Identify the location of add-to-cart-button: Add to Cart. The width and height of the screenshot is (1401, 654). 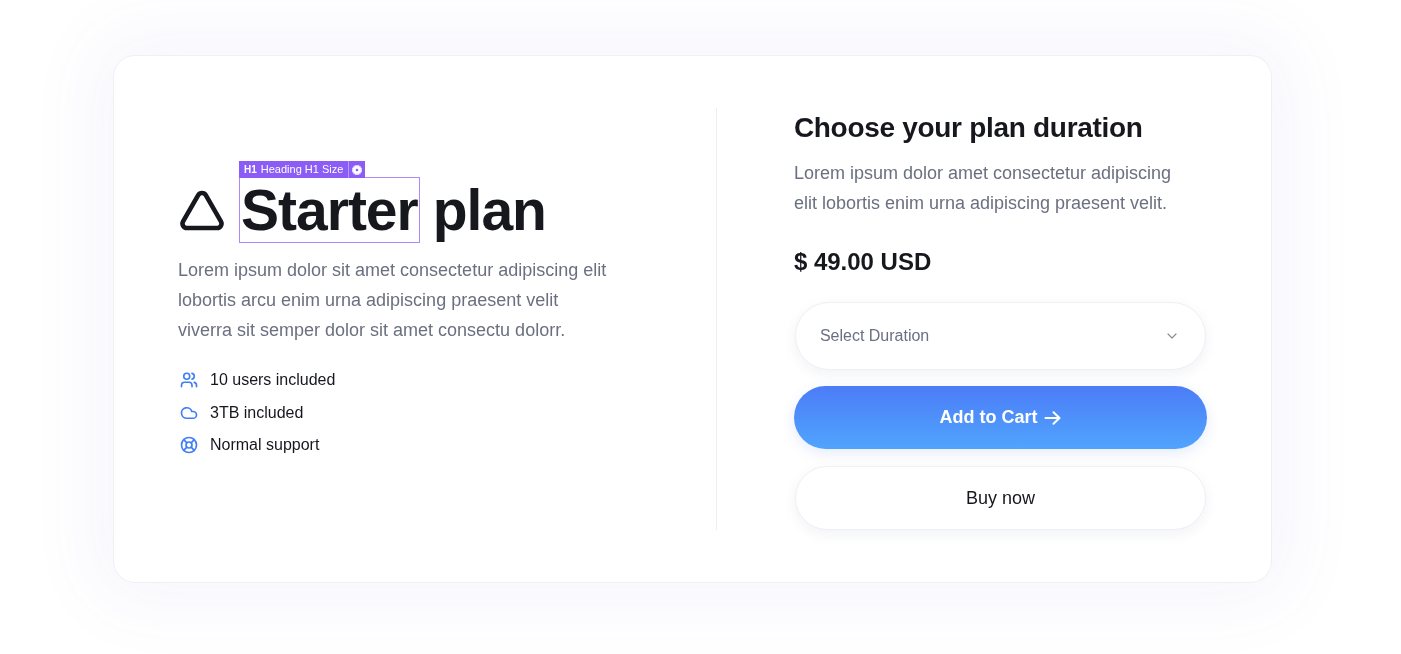
(1000, 417).